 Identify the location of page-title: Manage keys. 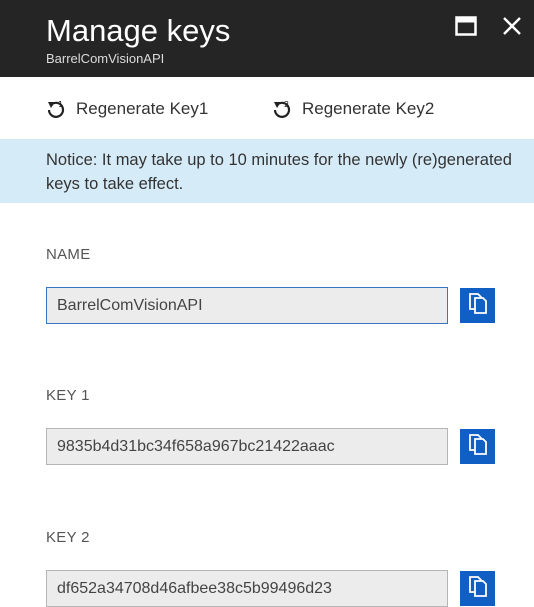
(138, 30).